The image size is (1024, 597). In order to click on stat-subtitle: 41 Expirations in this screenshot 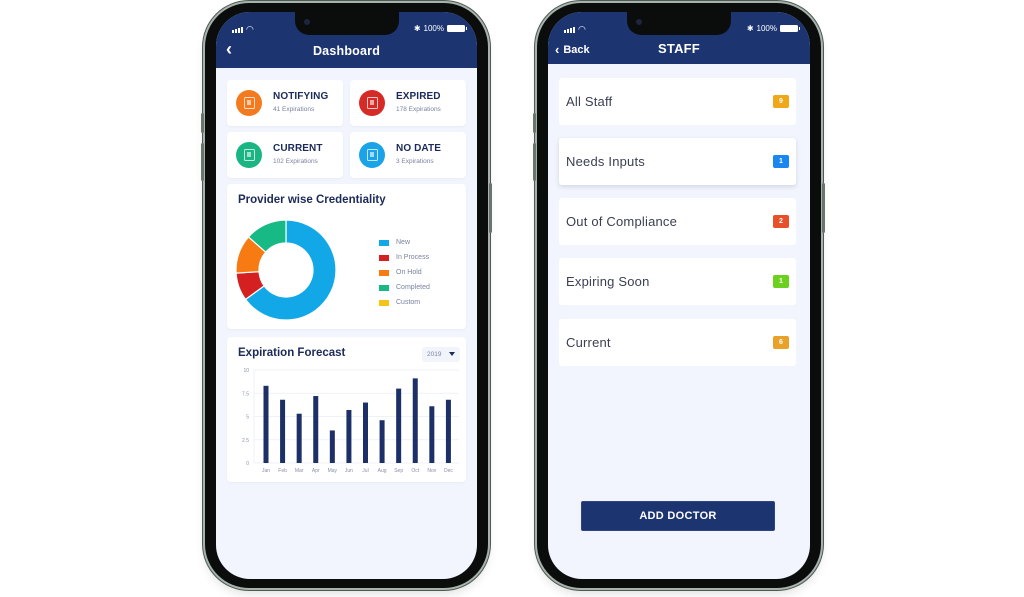, I will do `click(294, 109)`.